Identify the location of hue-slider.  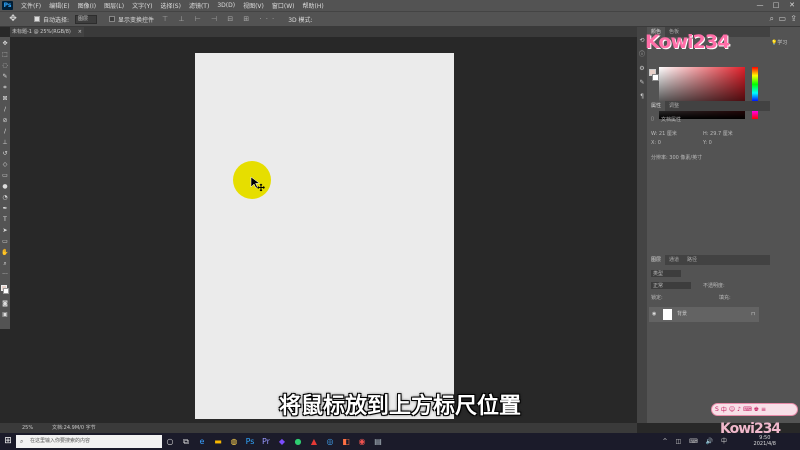
(755, 93).